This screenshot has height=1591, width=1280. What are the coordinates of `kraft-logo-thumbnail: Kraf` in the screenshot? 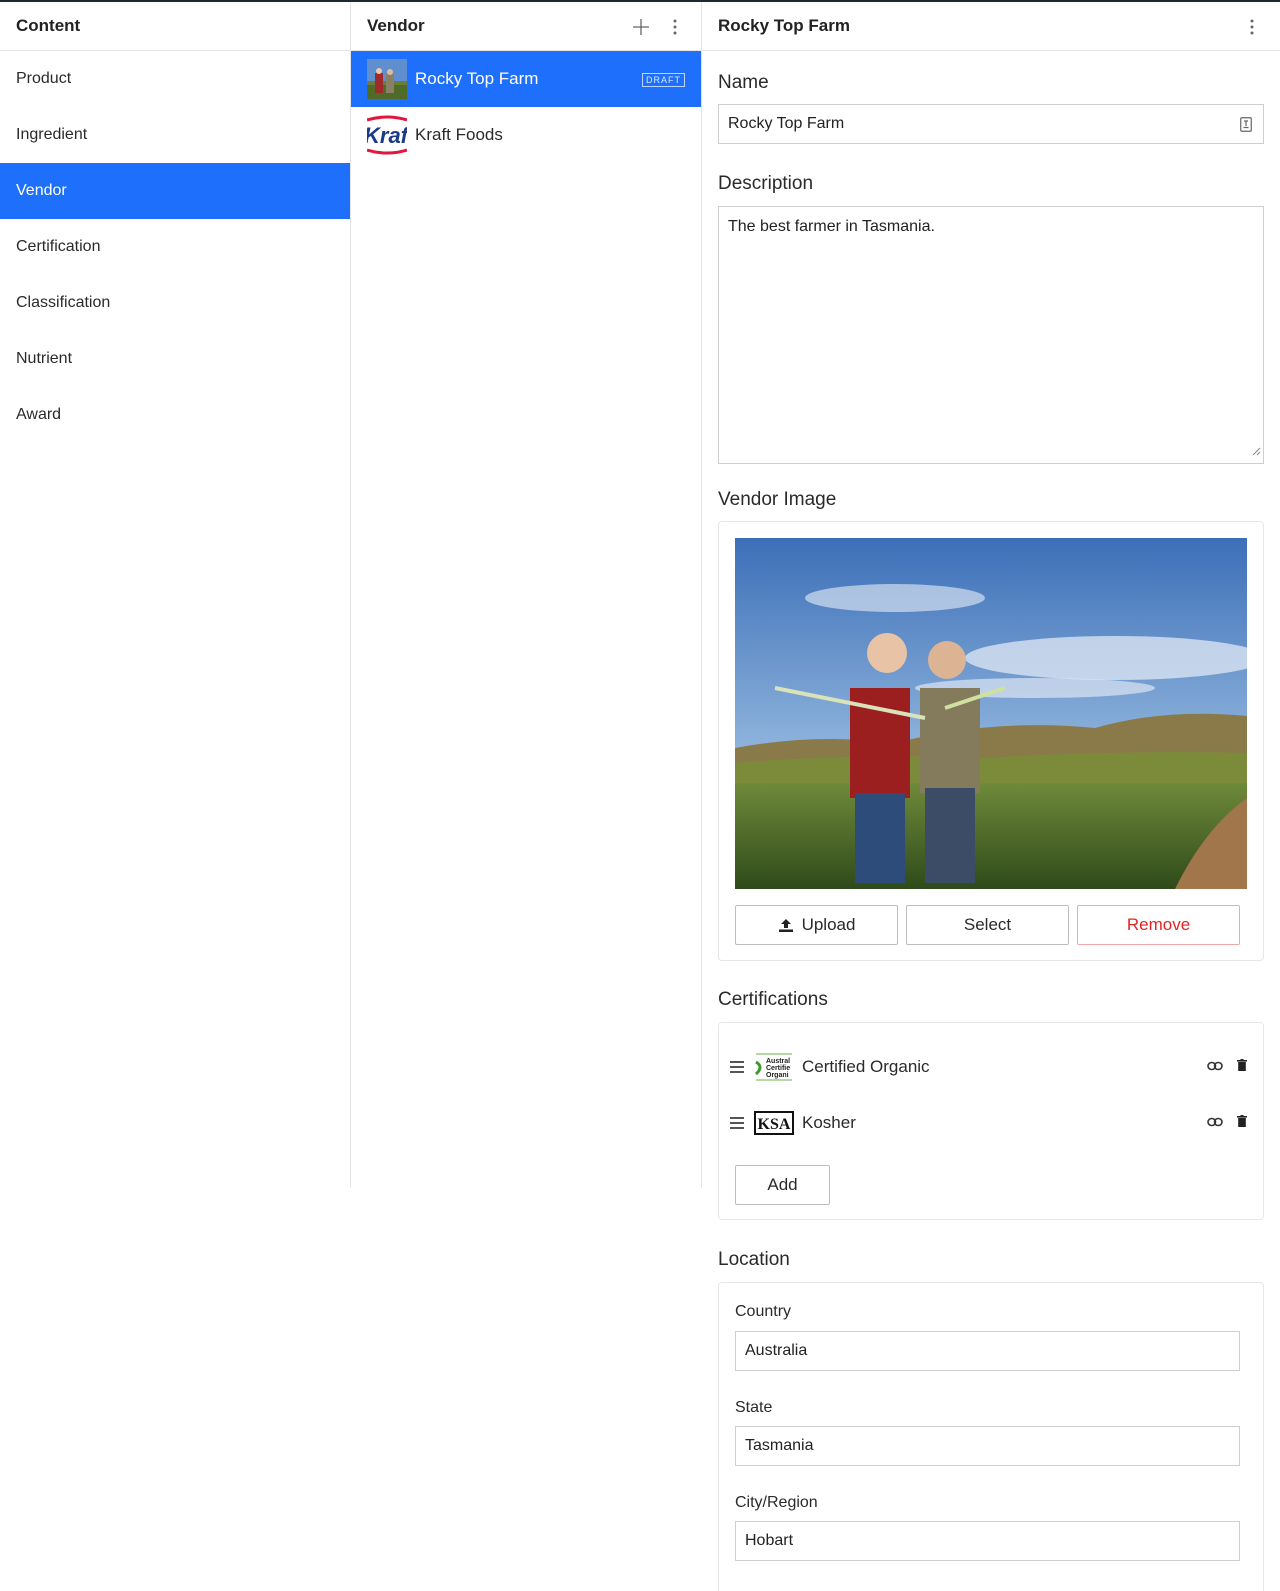 It's located at (387, 135).